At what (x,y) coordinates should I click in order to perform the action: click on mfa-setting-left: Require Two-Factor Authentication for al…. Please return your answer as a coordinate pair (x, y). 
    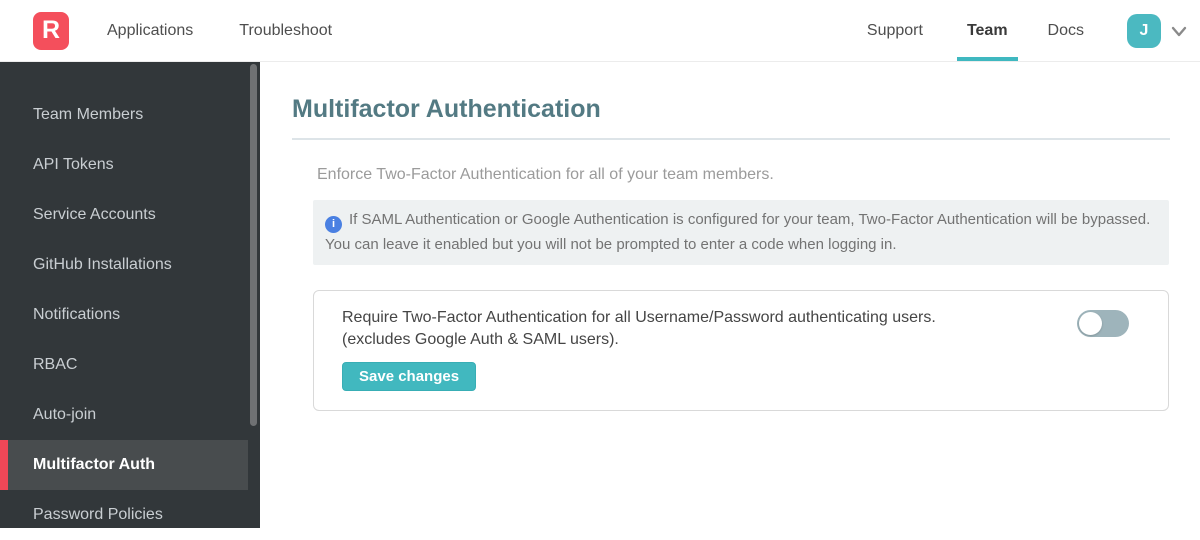
    Looking at the image, I should click on (639, 349).